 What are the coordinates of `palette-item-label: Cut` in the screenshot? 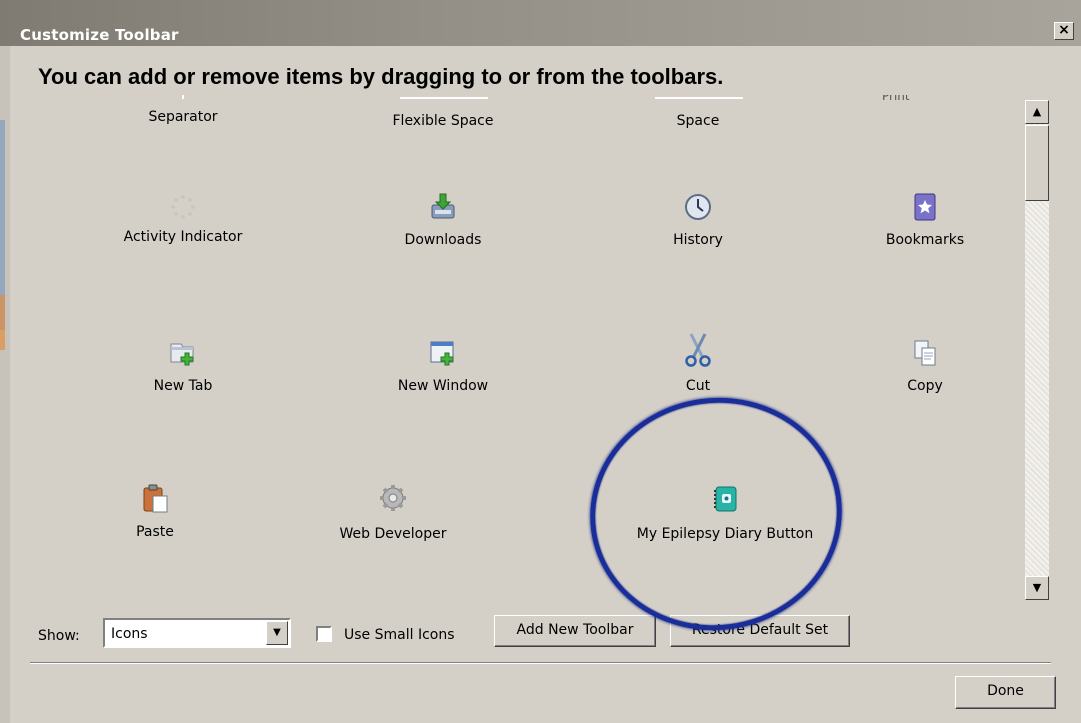 It's located at (698, 386).